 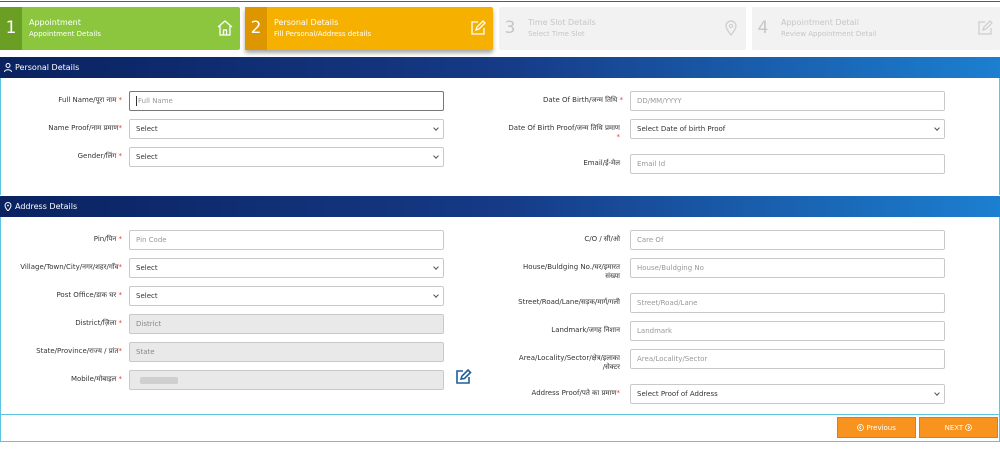 I want to click on address-details-header: Address Details, so click(x=500, y=206).